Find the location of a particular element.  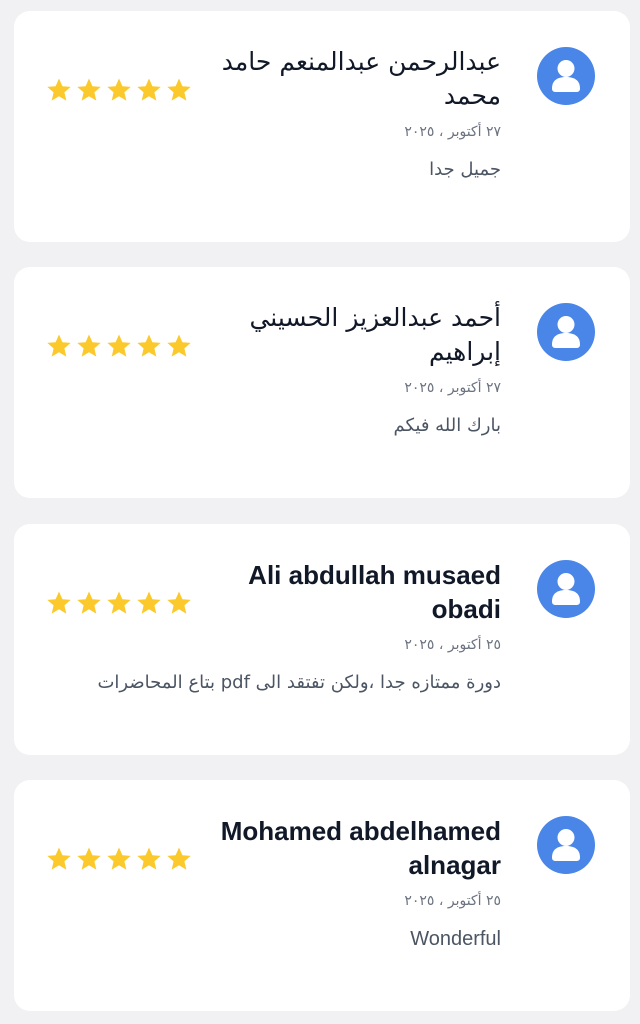

review-comment: بارك الله فيكم is located at coordinates (447, 425).